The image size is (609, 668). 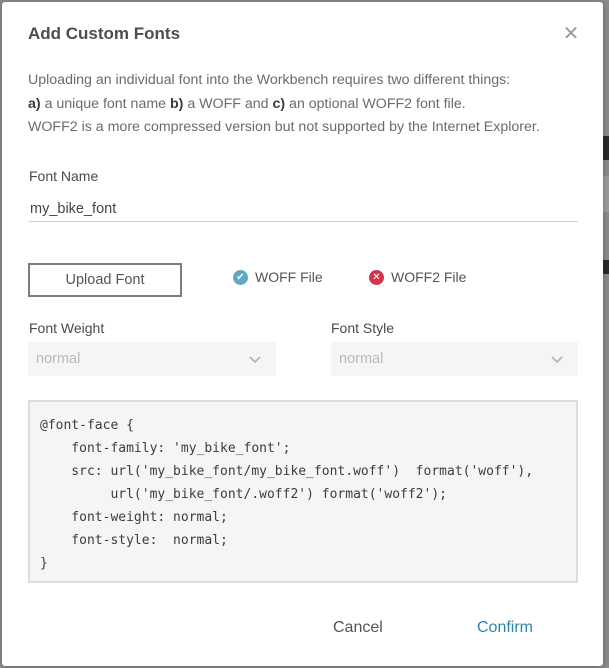 I want to click on font-style-select: normal, so click(x=454, y=359).